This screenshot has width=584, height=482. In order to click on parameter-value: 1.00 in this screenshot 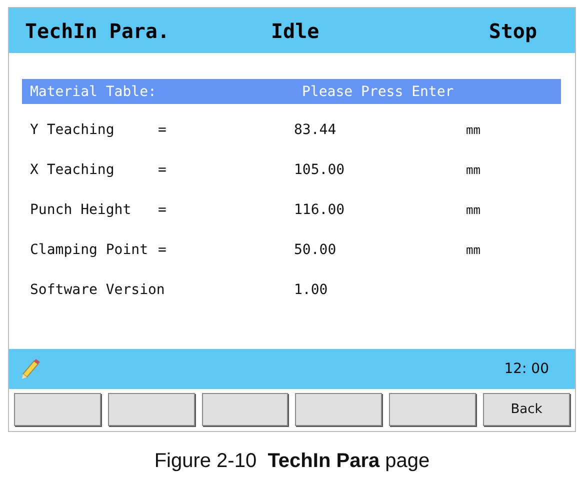, I will do `click(311, 290)`.